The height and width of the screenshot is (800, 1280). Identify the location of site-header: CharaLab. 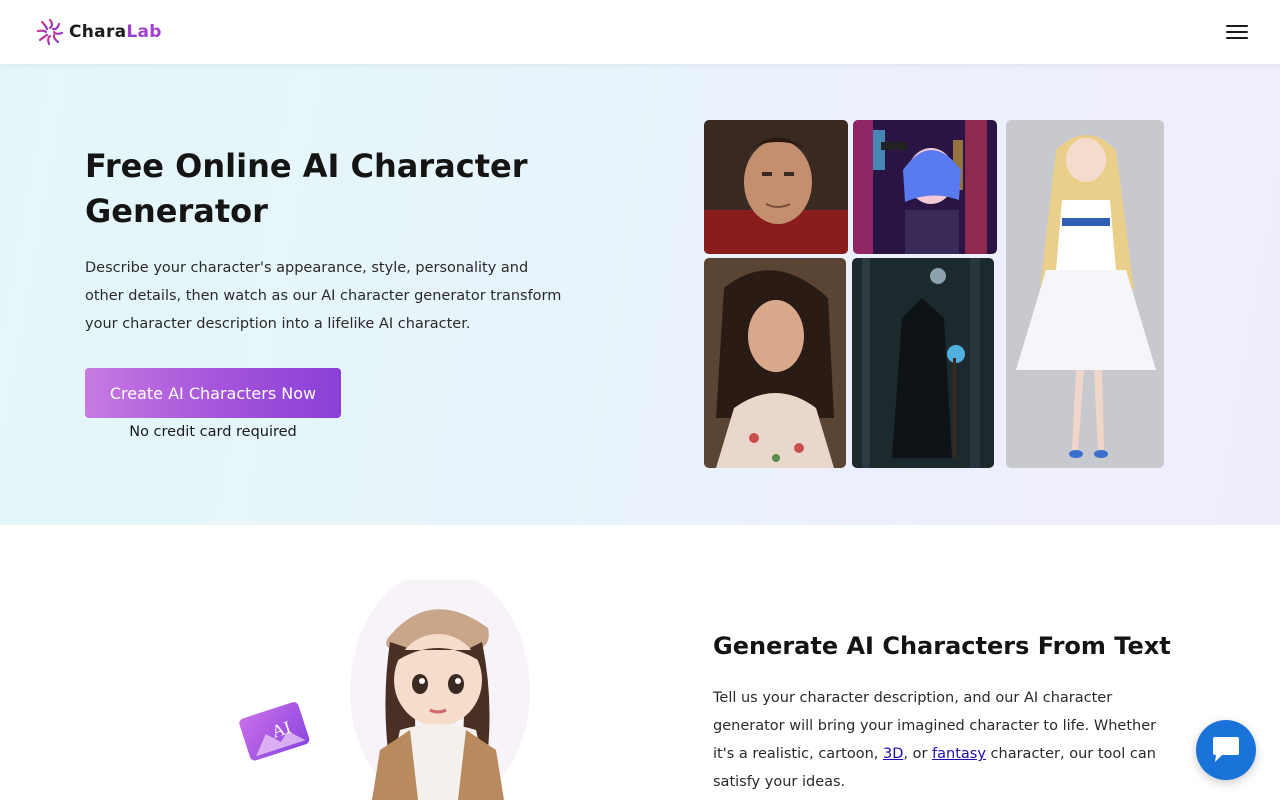
(640, 32).